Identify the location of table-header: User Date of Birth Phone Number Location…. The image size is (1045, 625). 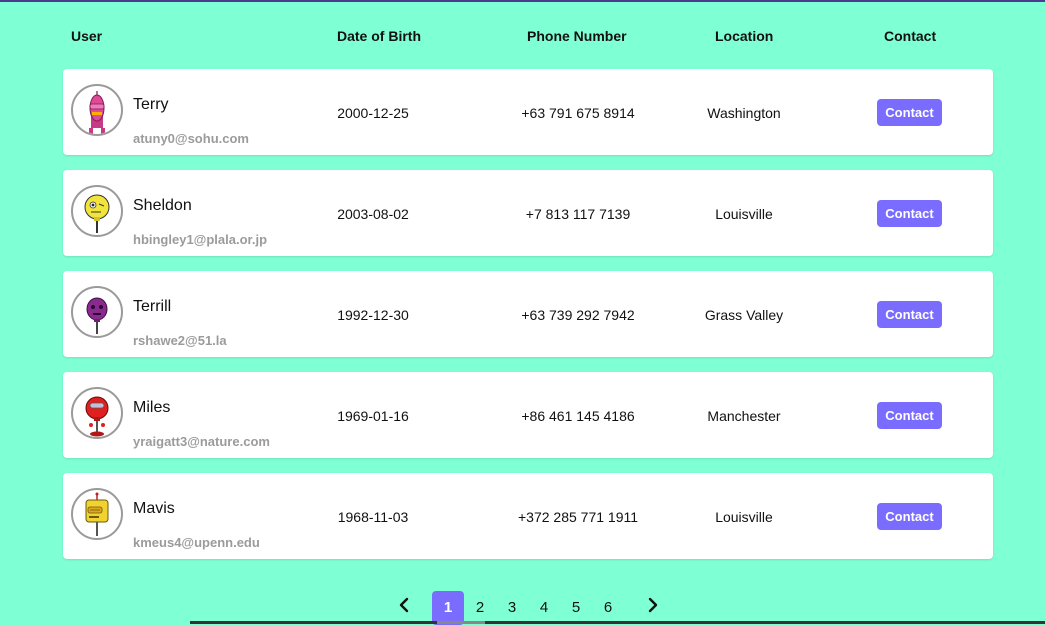
(522, 38).